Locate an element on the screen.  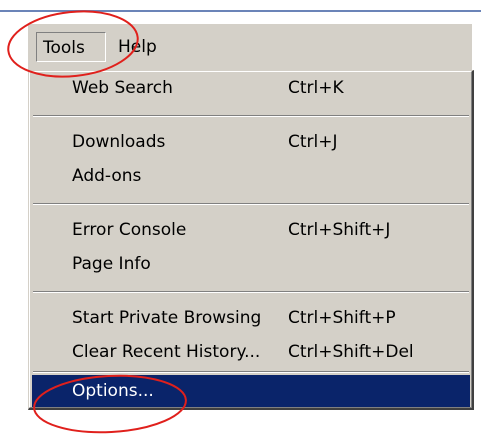
menu-help-label: Help is located at coordinates (137, 47).